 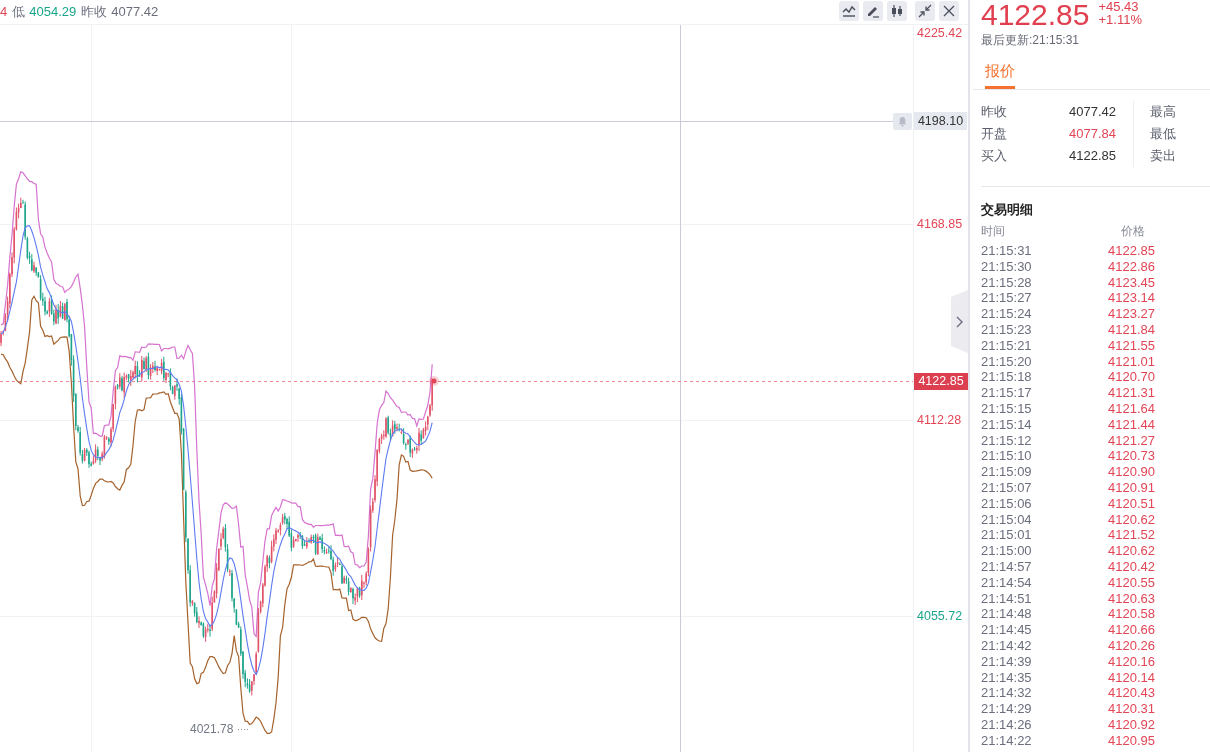 I want to click on trade-price: 4122.85, so click(x=1131, y=251).